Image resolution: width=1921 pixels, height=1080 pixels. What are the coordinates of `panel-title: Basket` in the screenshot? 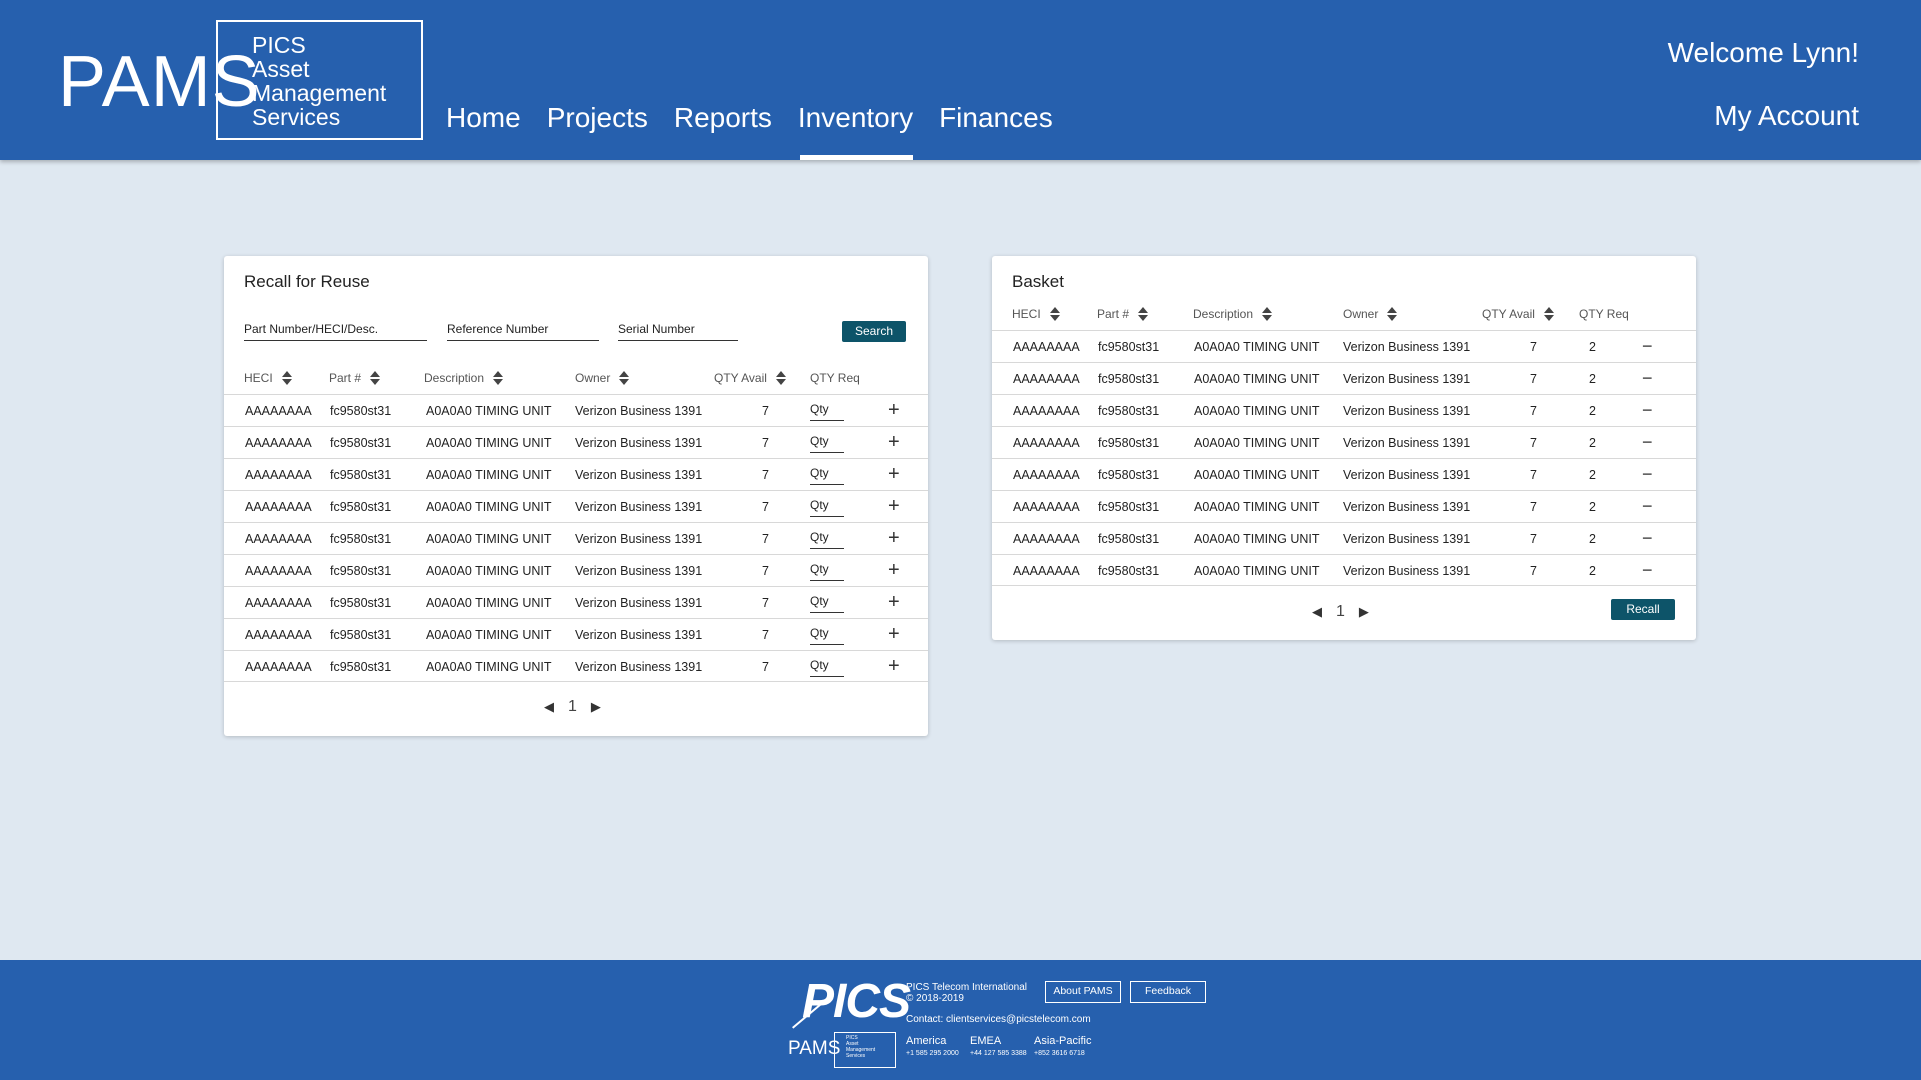 It's located at (1038, 281).